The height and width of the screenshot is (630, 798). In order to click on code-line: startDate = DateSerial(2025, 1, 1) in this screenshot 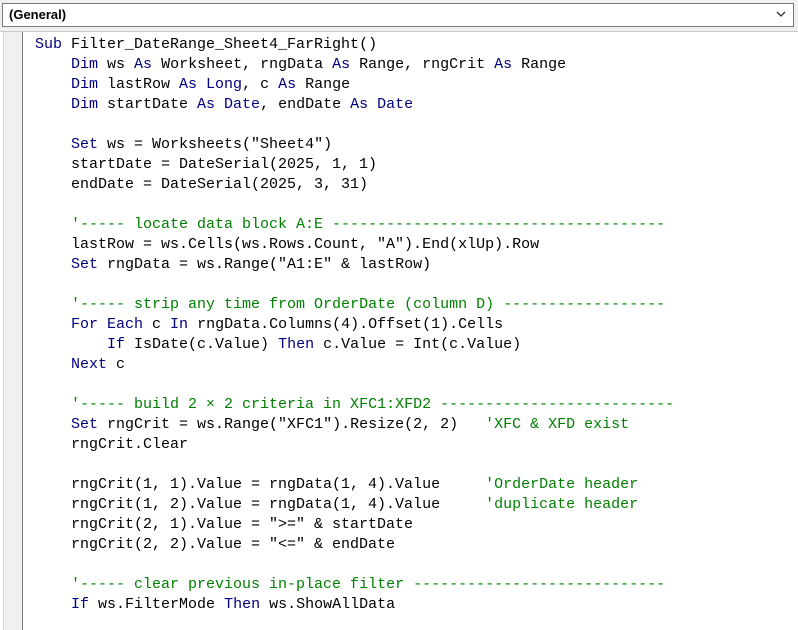, I will do `click(354, 165)`.